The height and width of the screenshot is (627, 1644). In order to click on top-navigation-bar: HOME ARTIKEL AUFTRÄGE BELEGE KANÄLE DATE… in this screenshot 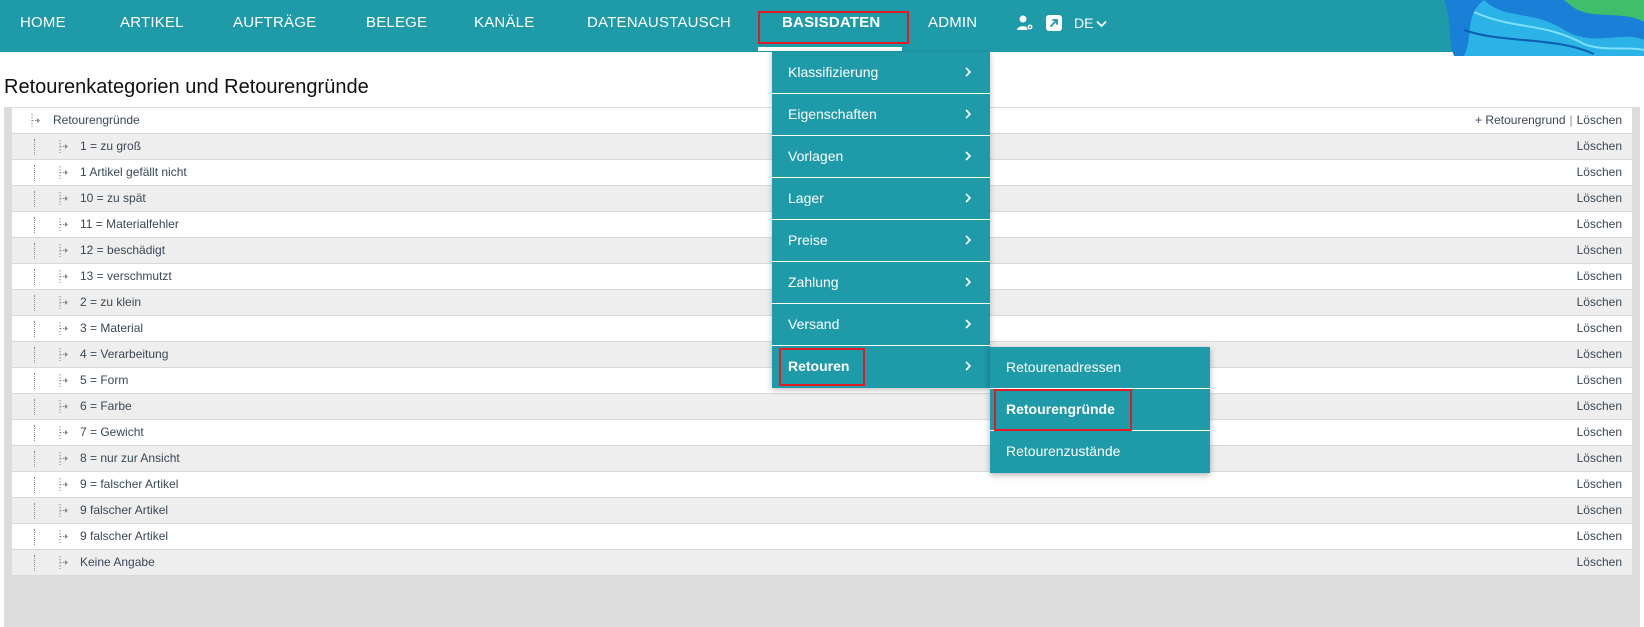, I will do `click(822, 26)`.